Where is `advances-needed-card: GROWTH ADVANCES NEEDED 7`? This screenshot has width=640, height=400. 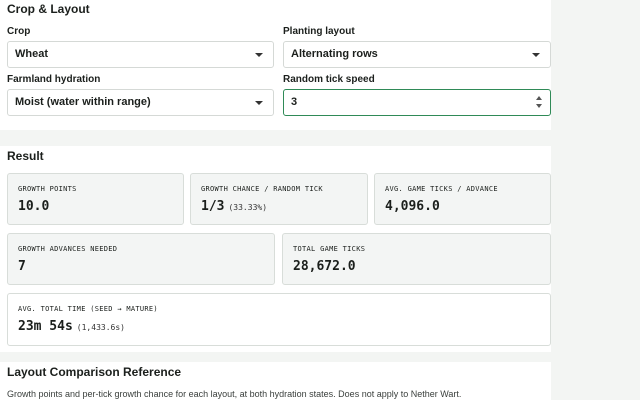
advances-needed-card: GROWTH ADVANCES NEEDED 7 is located at coordinates (141, 259).